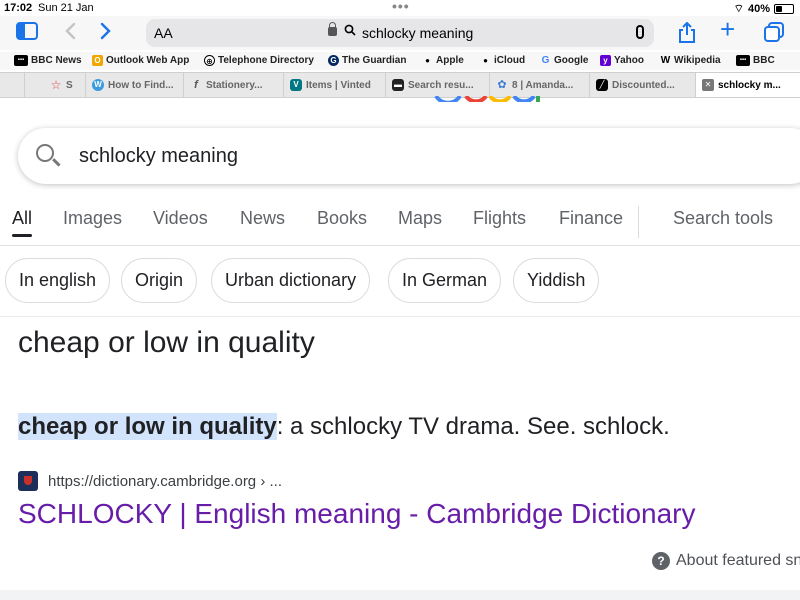 The image size is (800, 600). What do you see at coordinates (18, 8) in the screenshot?
I see `status-time: 17:02` at bounding box center [18, 8].